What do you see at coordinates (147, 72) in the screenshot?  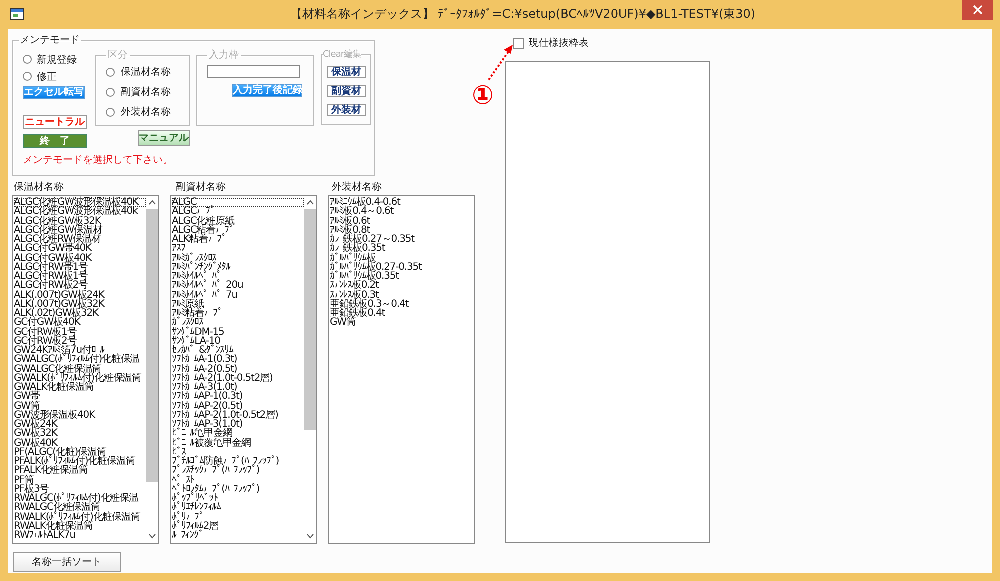 I see `radio-option: 保温材名称` at bounding box center [147, 72].